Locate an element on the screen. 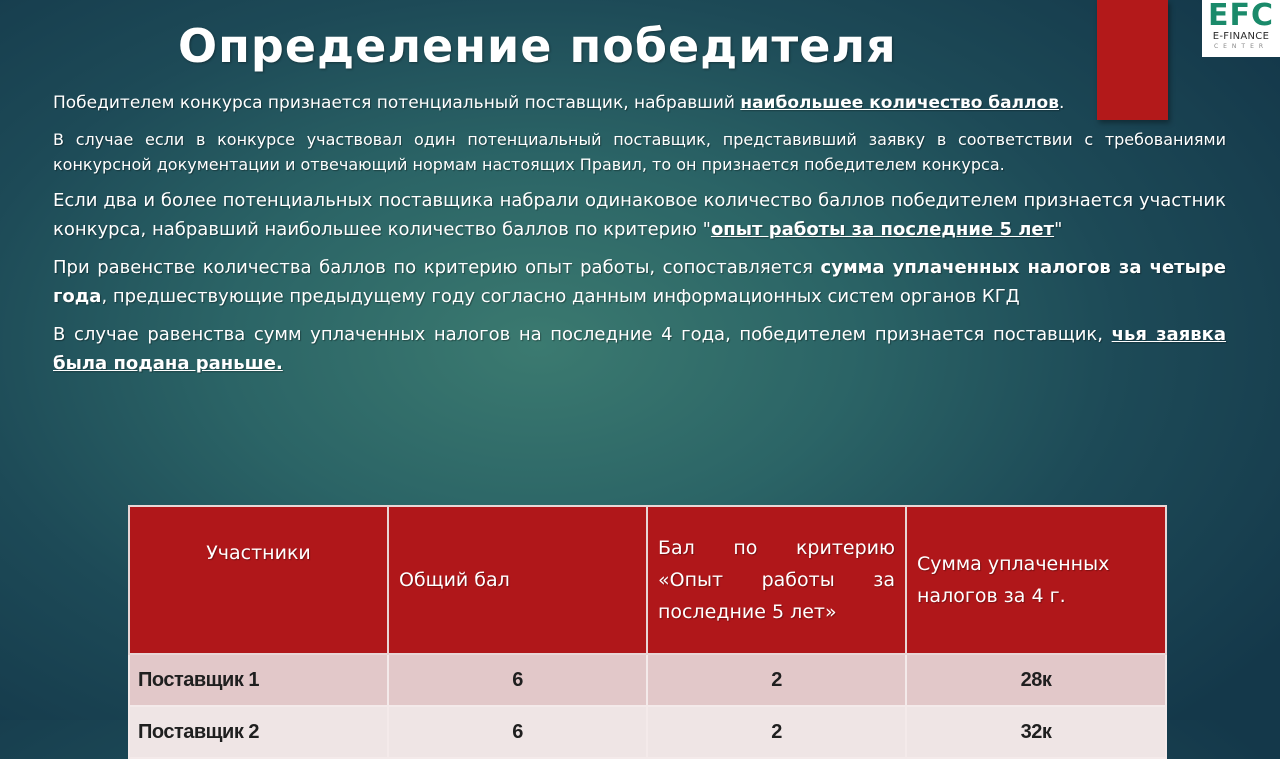 The height and width of the screenshot is (759, 1280). table-row: Поставщик 2 6 2 32к is located at coordinates (647, 732).